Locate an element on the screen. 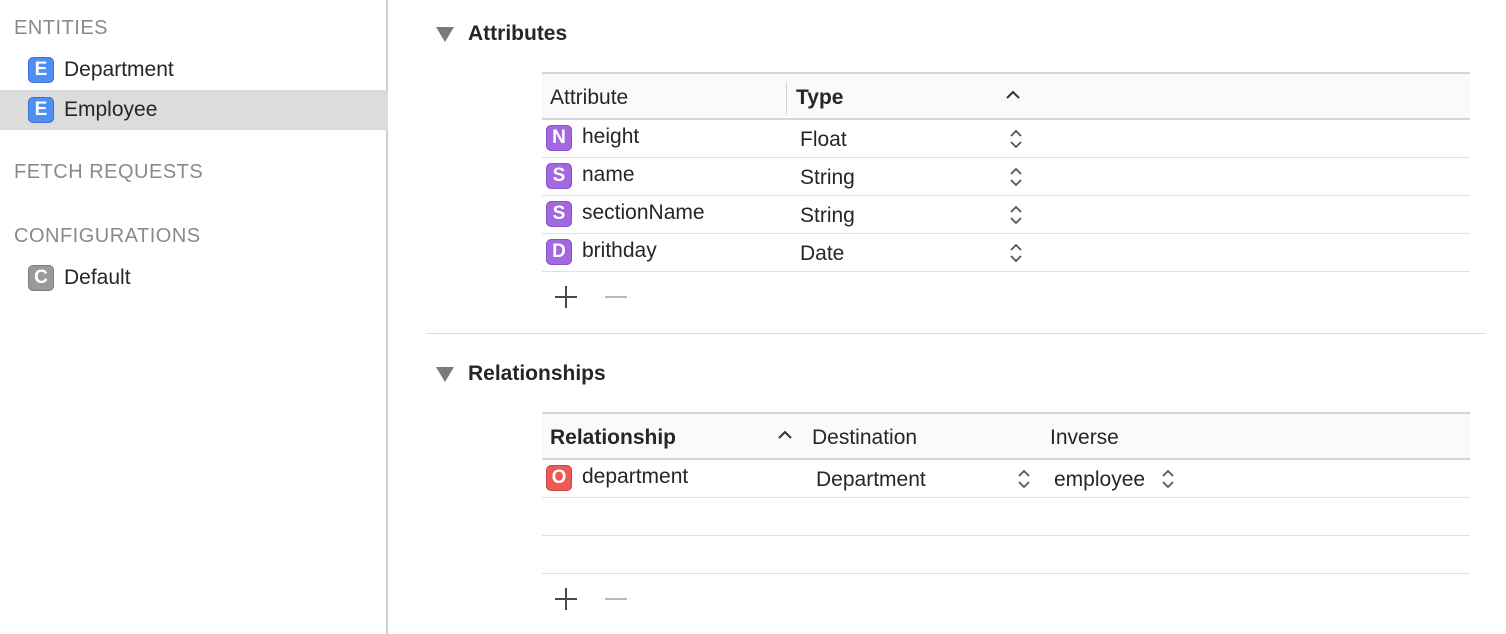  configuration-icon: C is located at coordinates (41, 278).